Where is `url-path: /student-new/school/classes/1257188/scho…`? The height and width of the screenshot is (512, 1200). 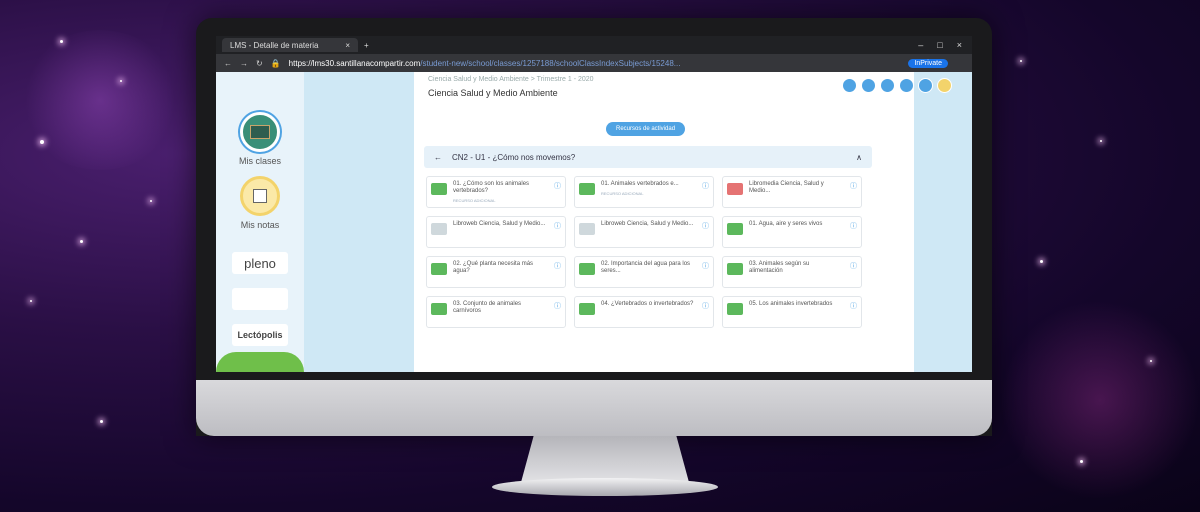
url-path: /student-new/school/classes/1257188/scho… is located at coordinates (550, 63).